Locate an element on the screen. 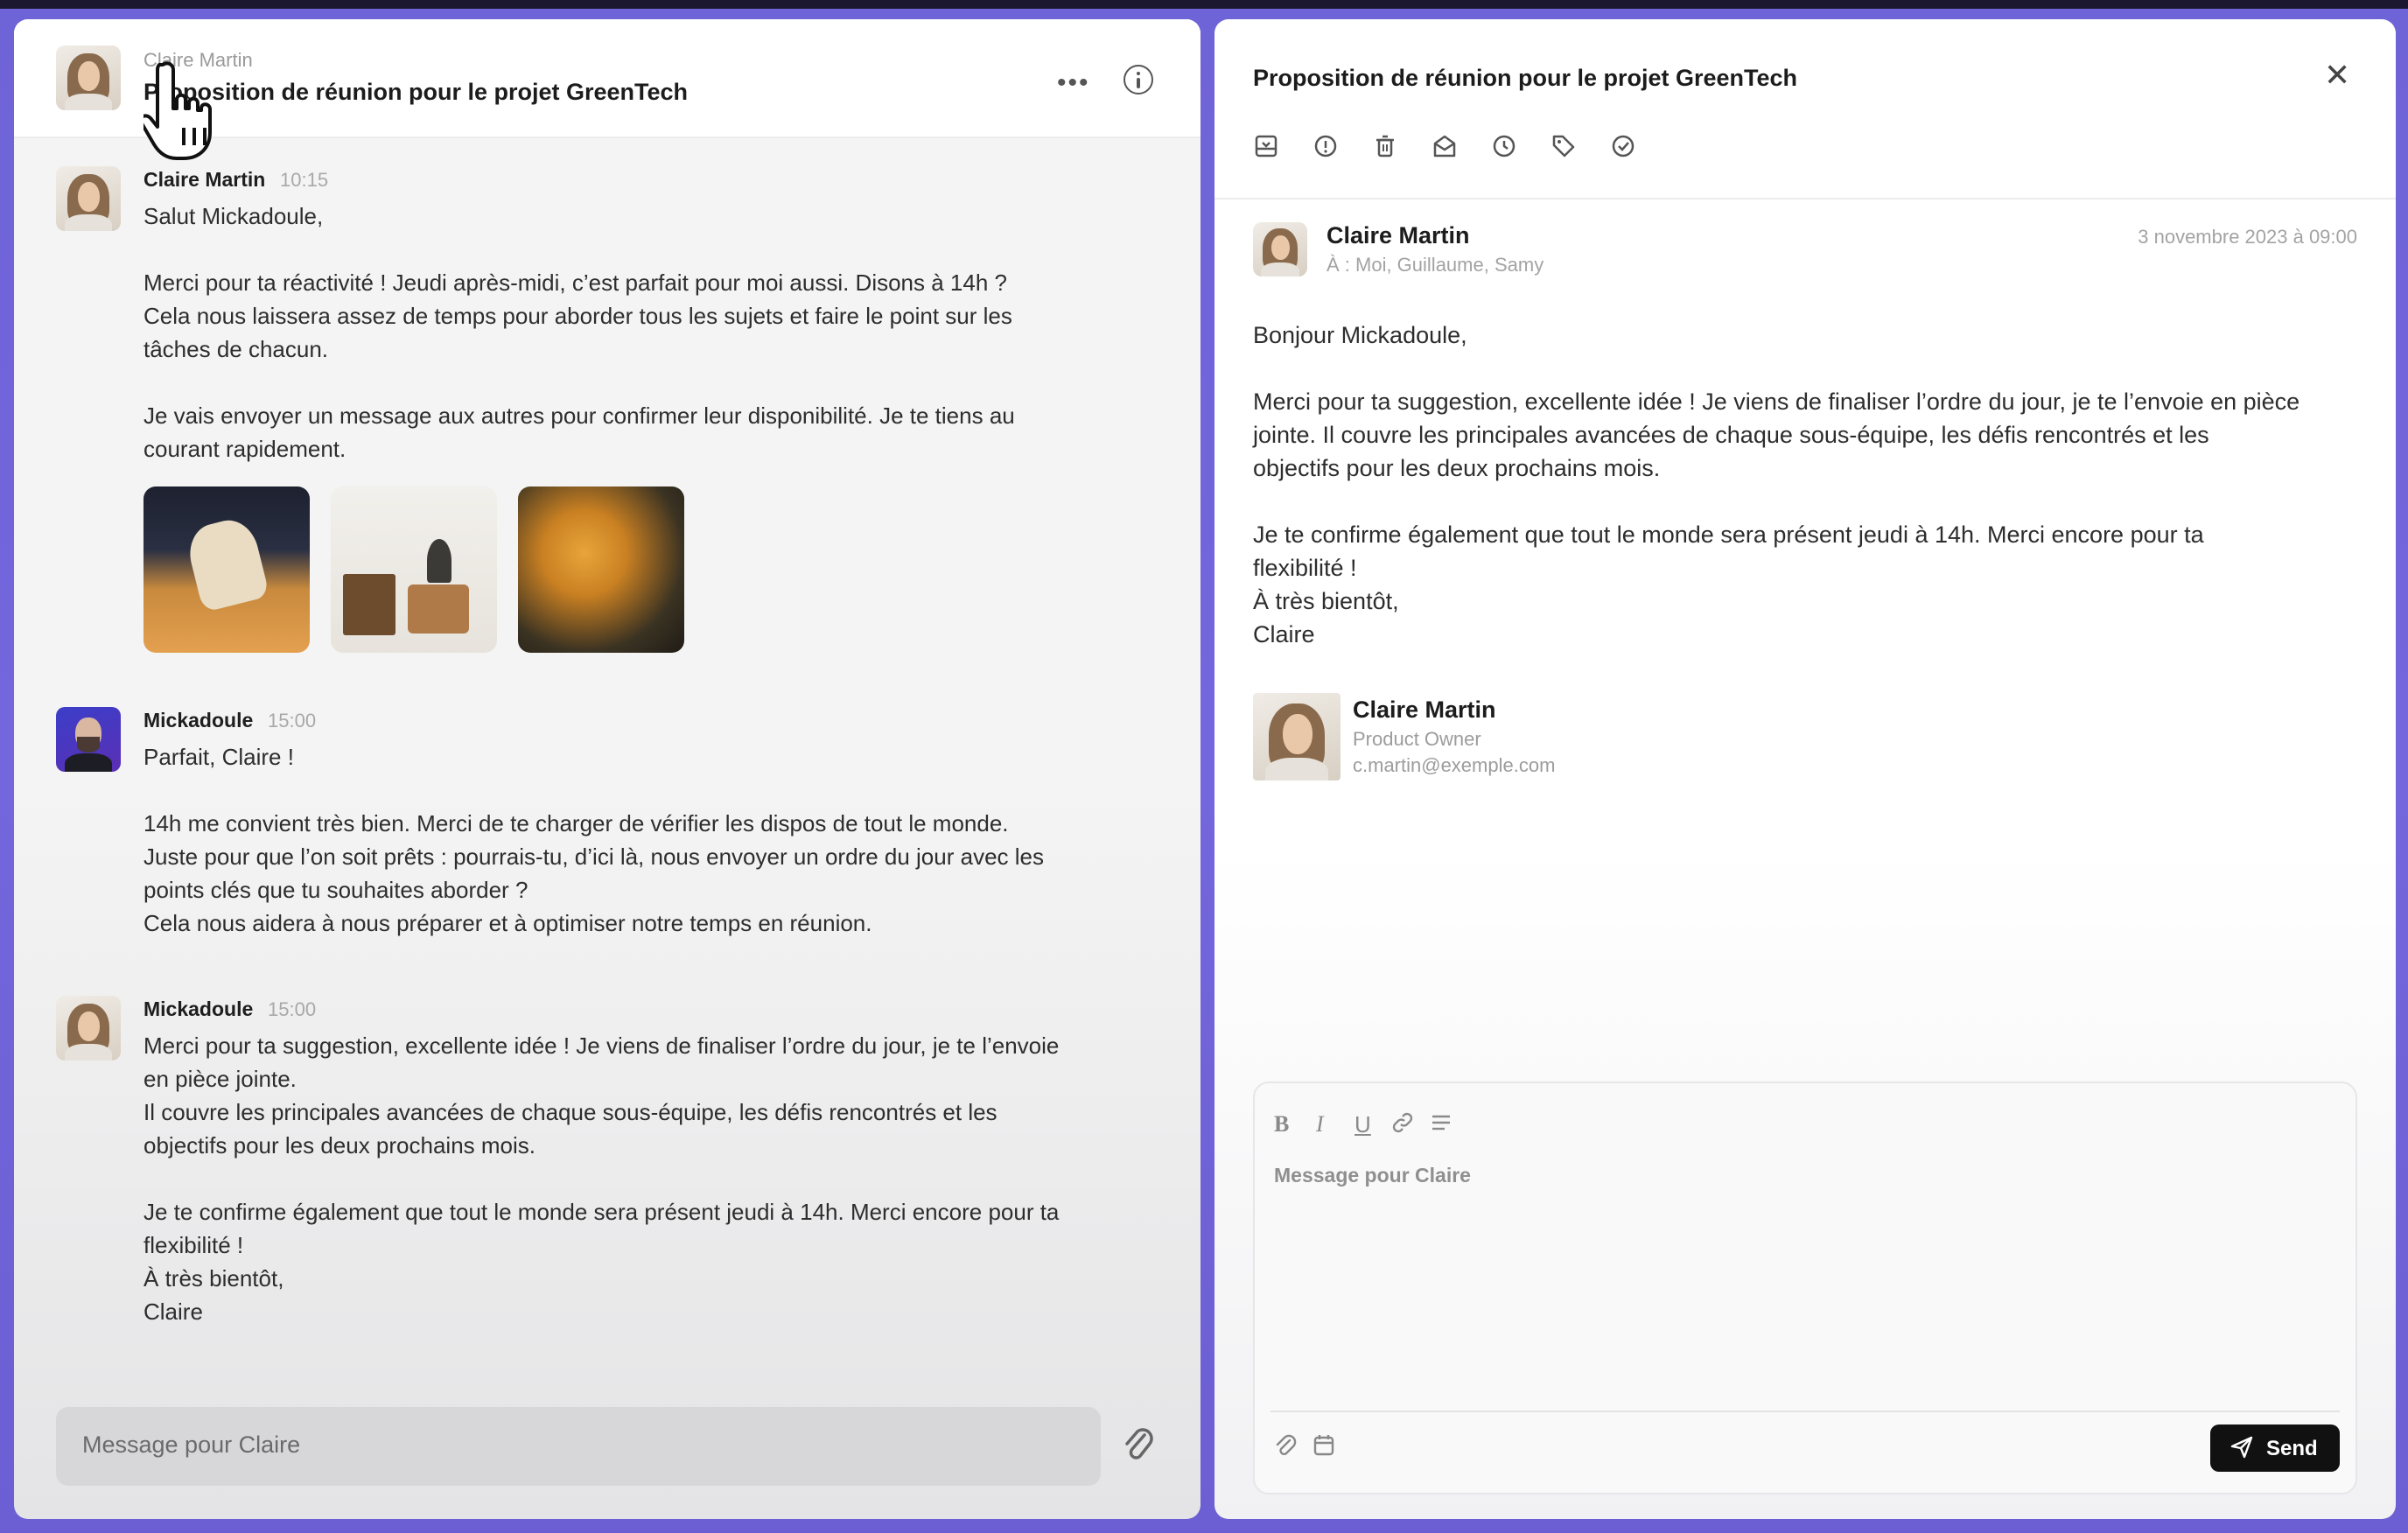 This screenshot has width=2408, height=1533. tag-icon is located at coordinates (1563, 146).